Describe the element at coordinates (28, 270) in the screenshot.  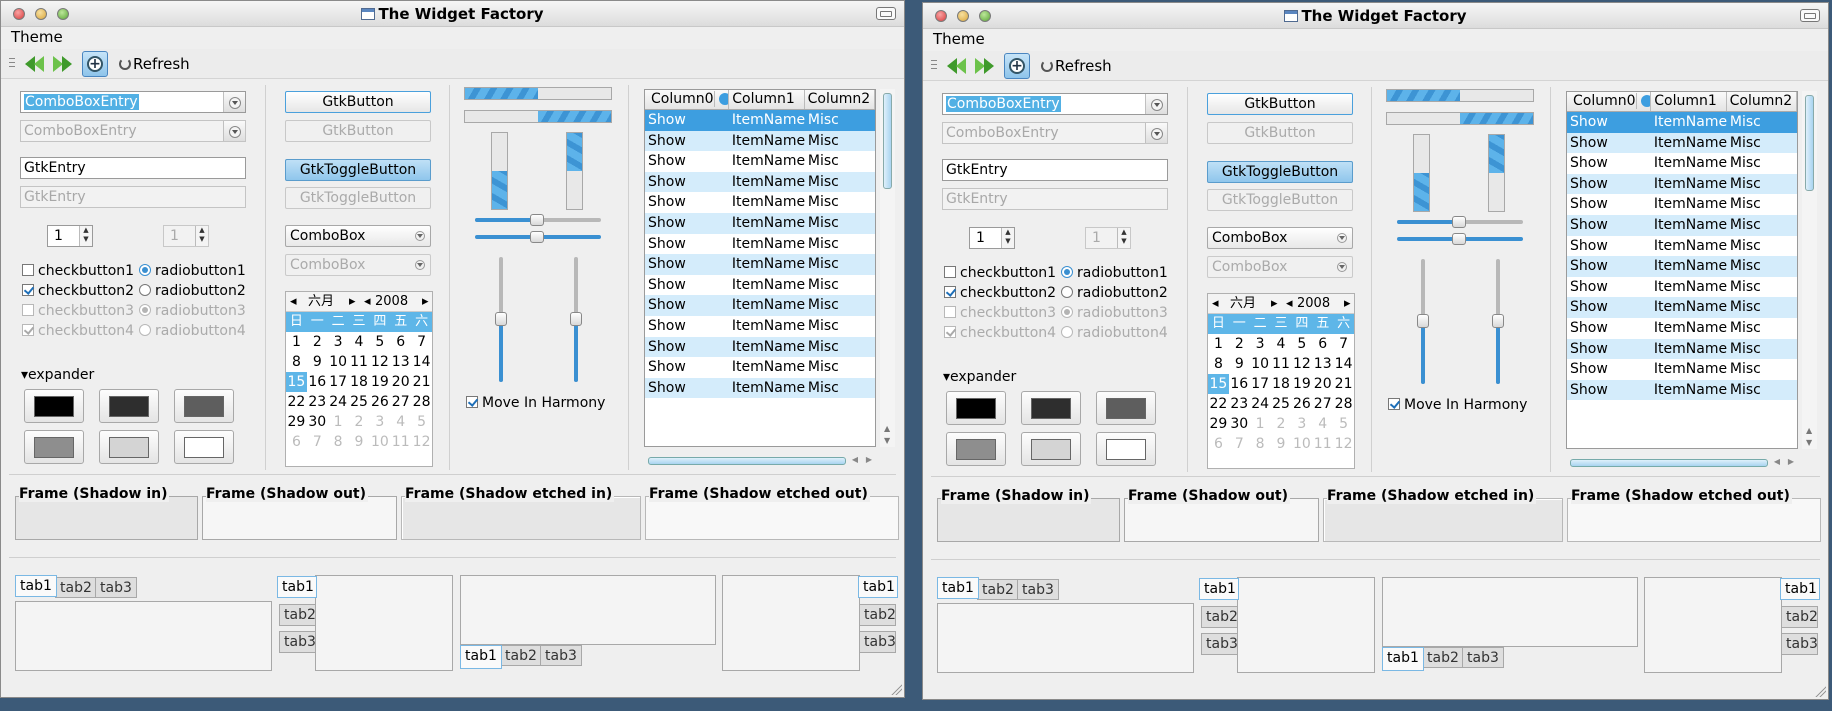
I see `checkbox-icon` at that location.